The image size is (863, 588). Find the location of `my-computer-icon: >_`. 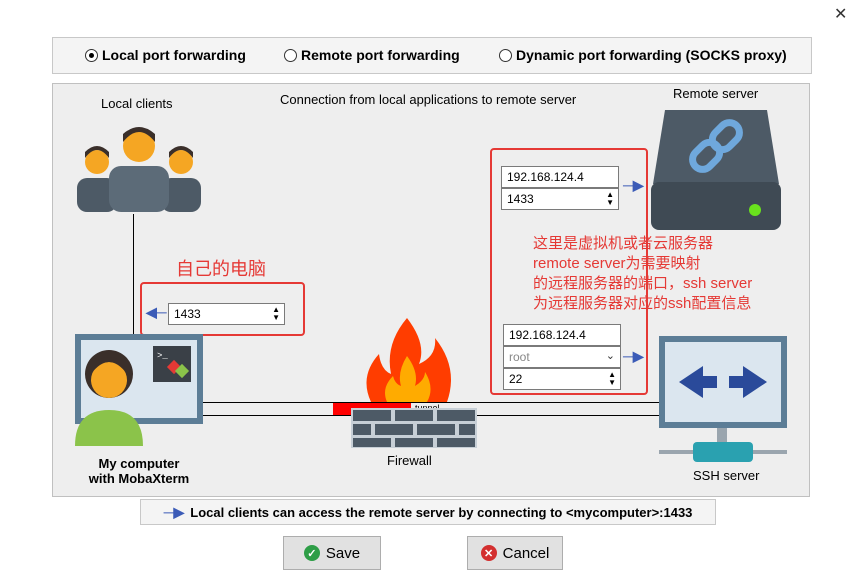

my-computer-icon: >_ is located at coordinates (139, 390).